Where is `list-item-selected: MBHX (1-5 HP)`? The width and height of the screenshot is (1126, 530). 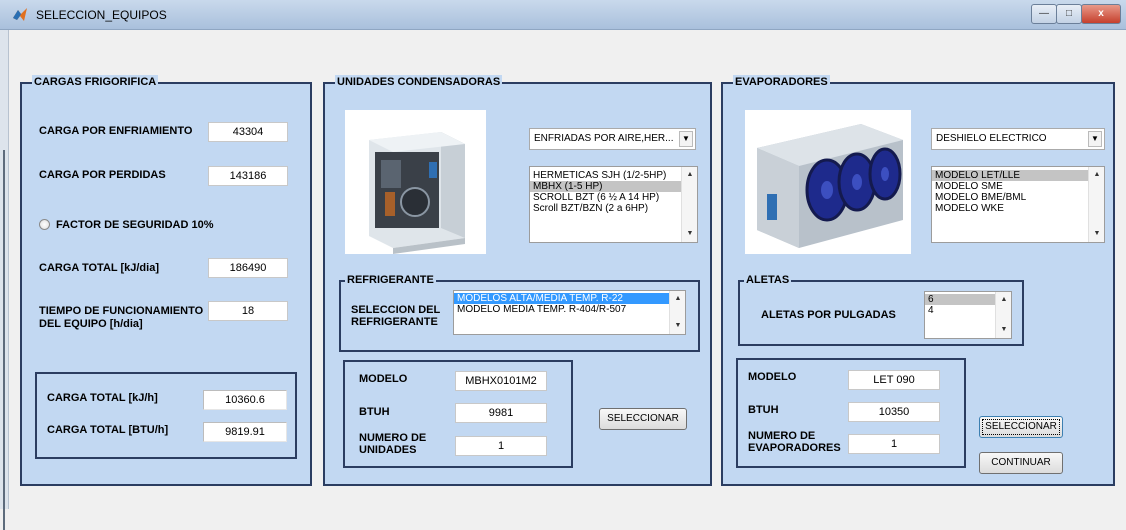
list-item-selected: MBHX (1-5 HP) is located at coordinates (613, 186).